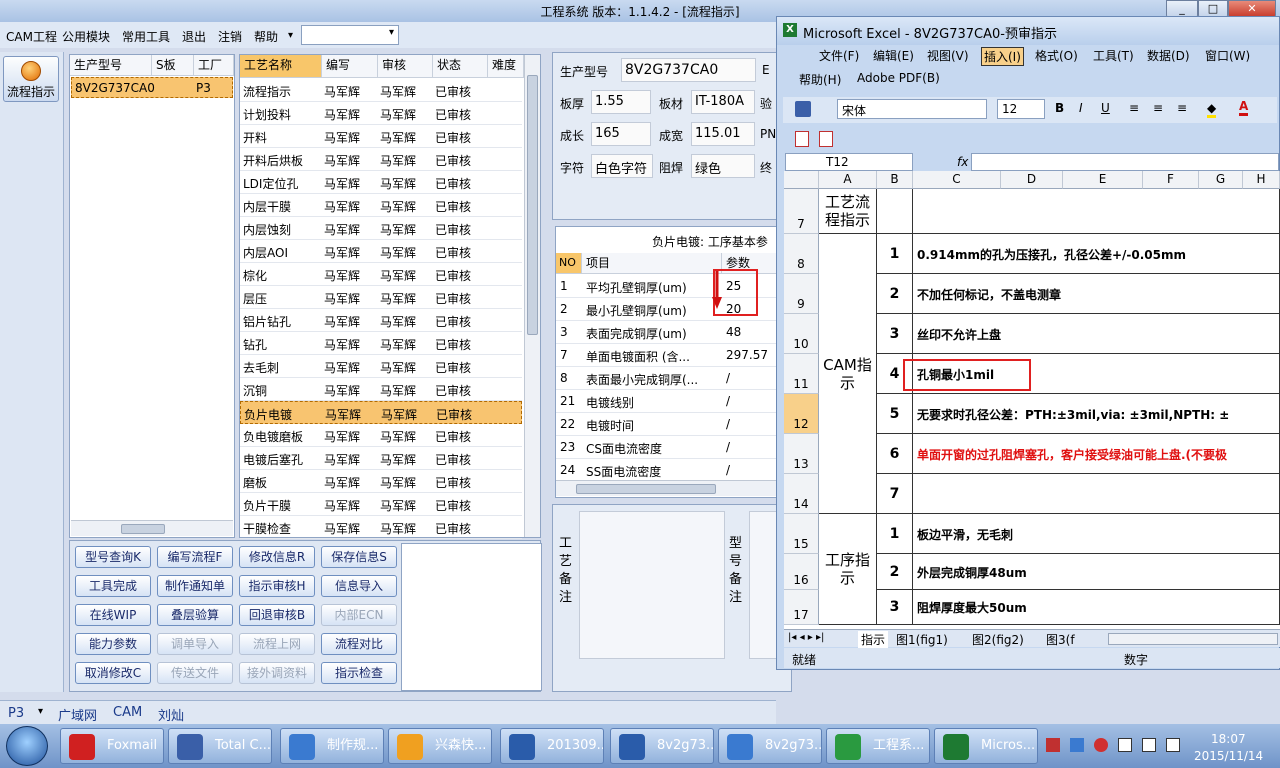 The height and width of the screenshot is (768, 1280). What do you see at coordinates (801, 572) in the screenshot?
I see `row-header: 16` at bounding box center [801, 572].